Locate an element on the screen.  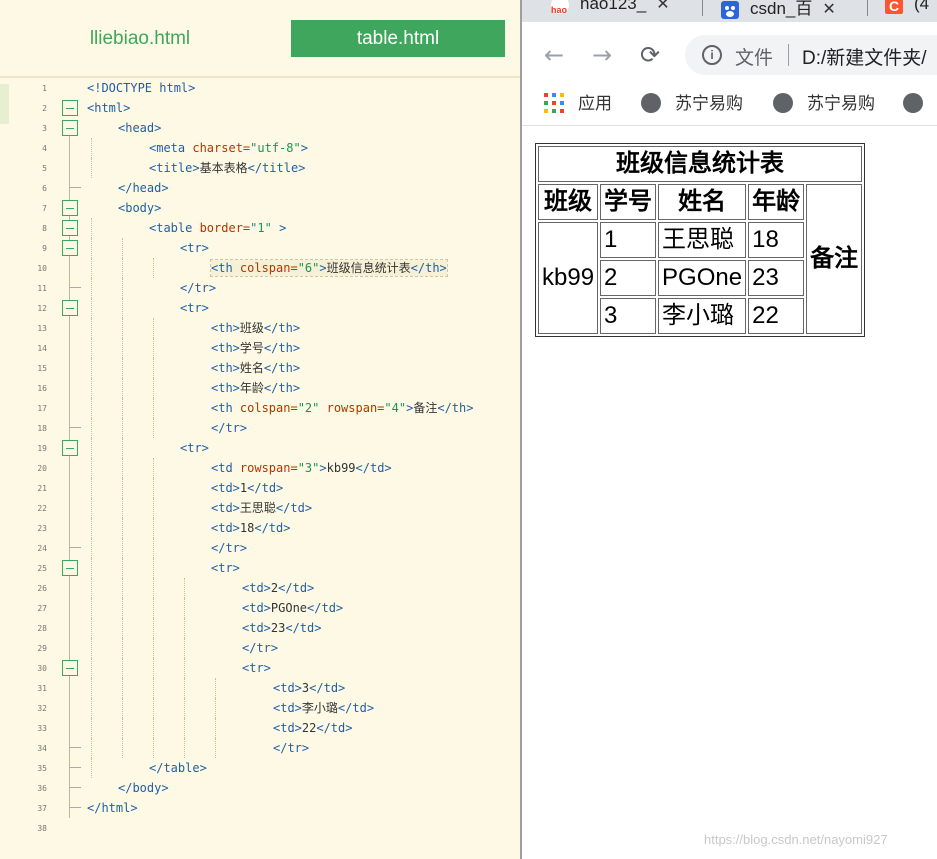
code-line: 14 <th>学号</th> is located at coordinates (260, 348).